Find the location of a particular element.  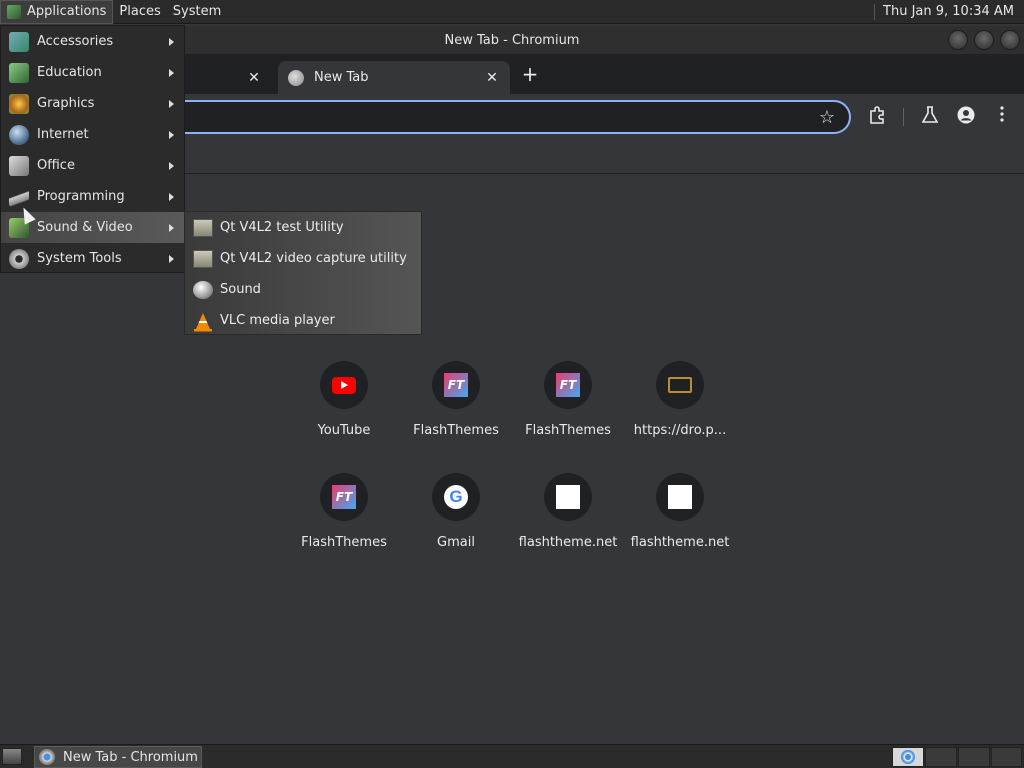

tab-title: New Tab is located at coordinates (341, 77).